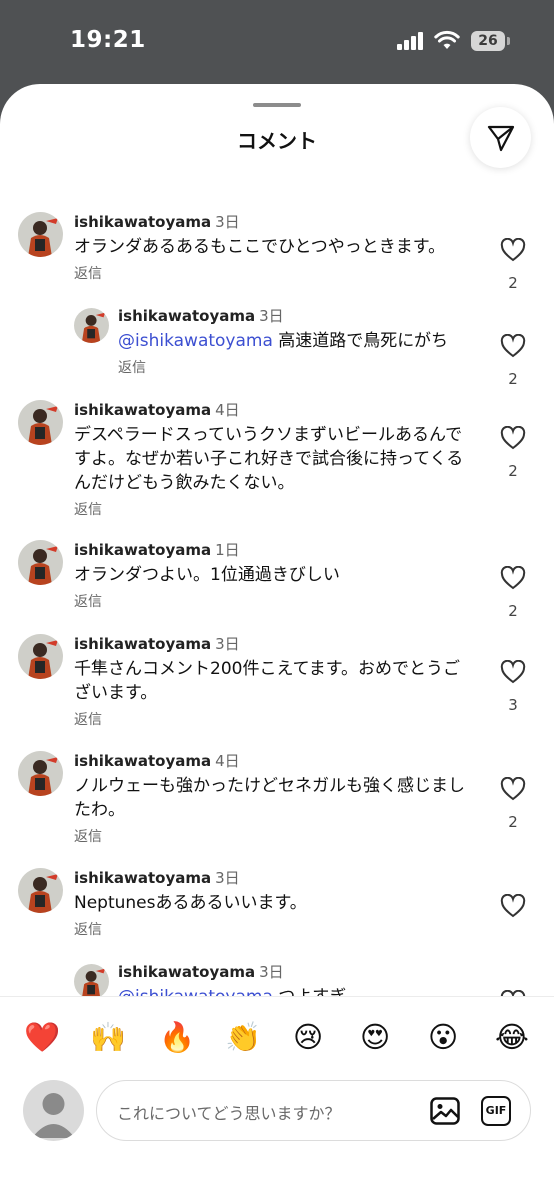 This screenshot has width=554, height=1200. I want to click on send-icon, so click(500, 138).